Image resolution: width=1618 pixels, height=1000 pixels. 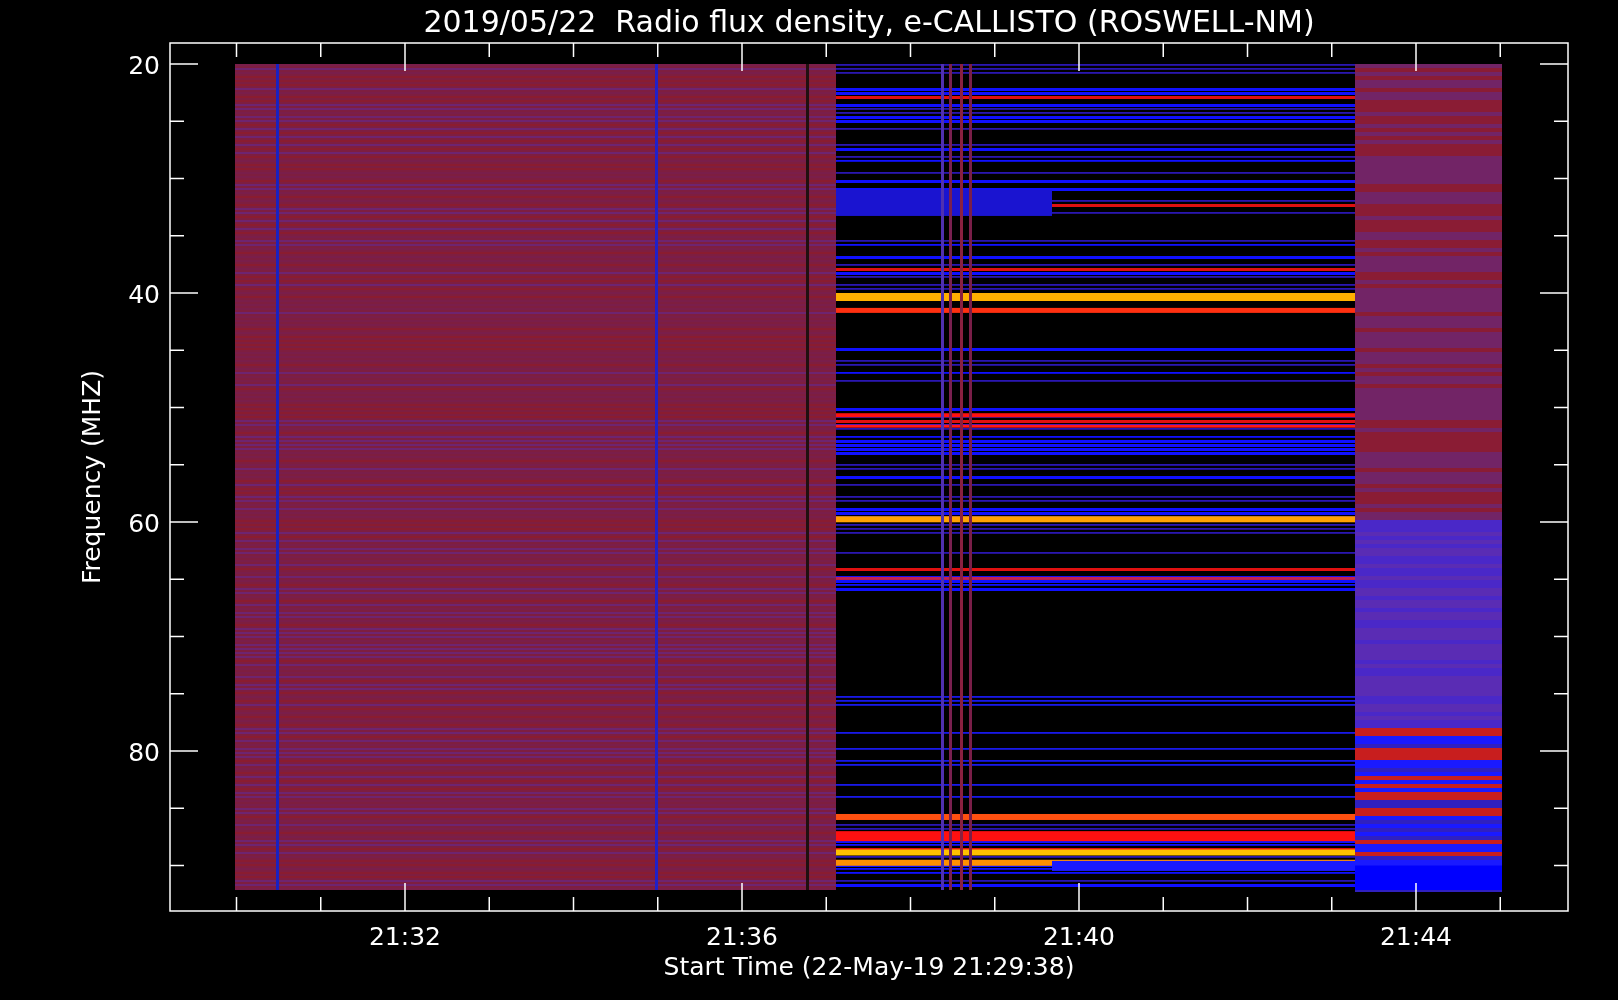 What do you see at coordinates (91, 477) in the screenshot?
I see `y-axis-label: Frequency (MHZ)` at bounding box center [91, 477].